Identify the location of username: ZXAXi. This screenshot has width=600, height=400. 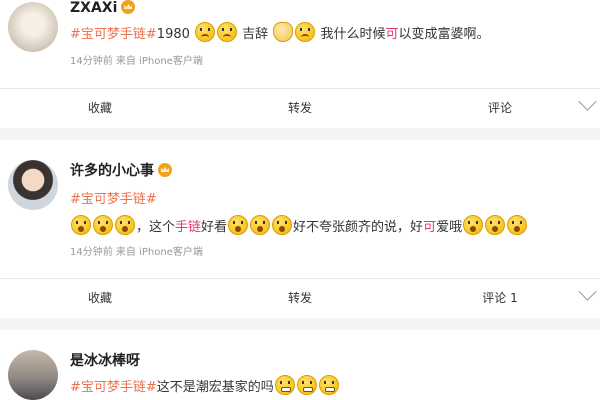
(103, 8).